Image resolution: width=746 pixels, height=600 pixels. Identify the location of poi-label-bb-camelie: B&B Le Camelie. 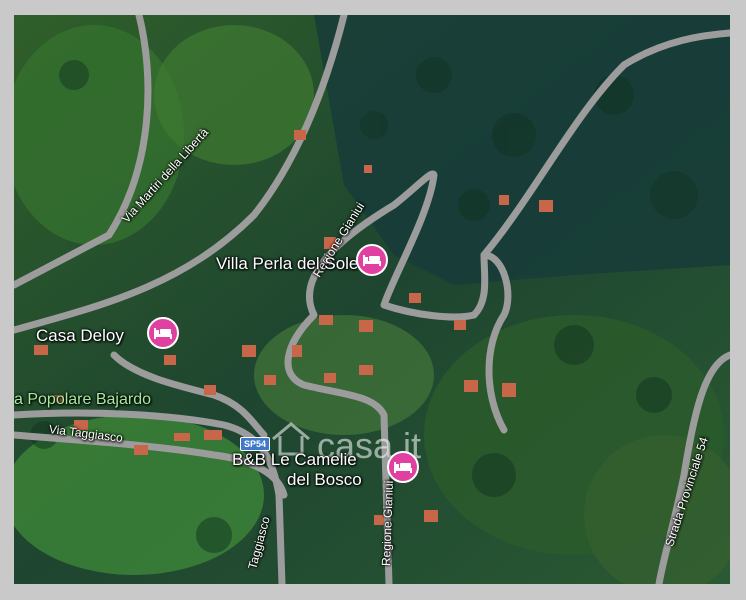
(294, 459).